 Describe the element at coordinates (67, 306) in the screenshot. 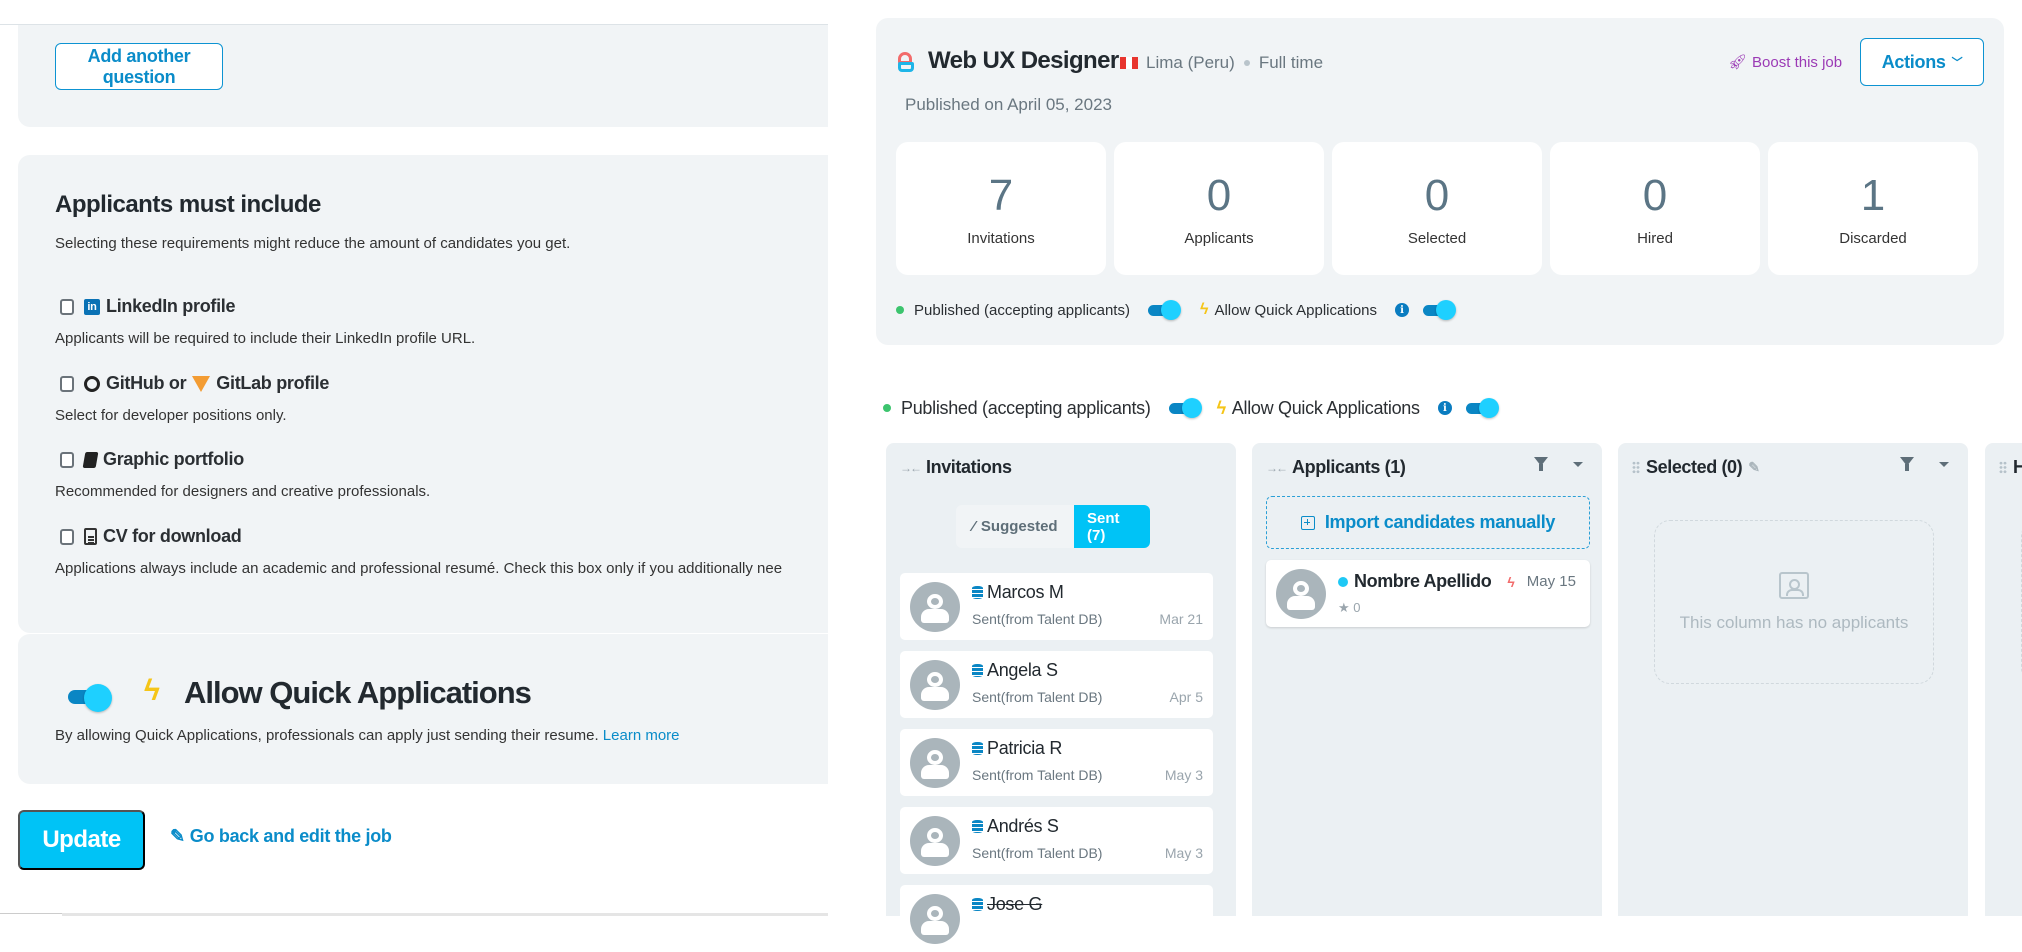

I see `linkedin-checkbox` at that location.